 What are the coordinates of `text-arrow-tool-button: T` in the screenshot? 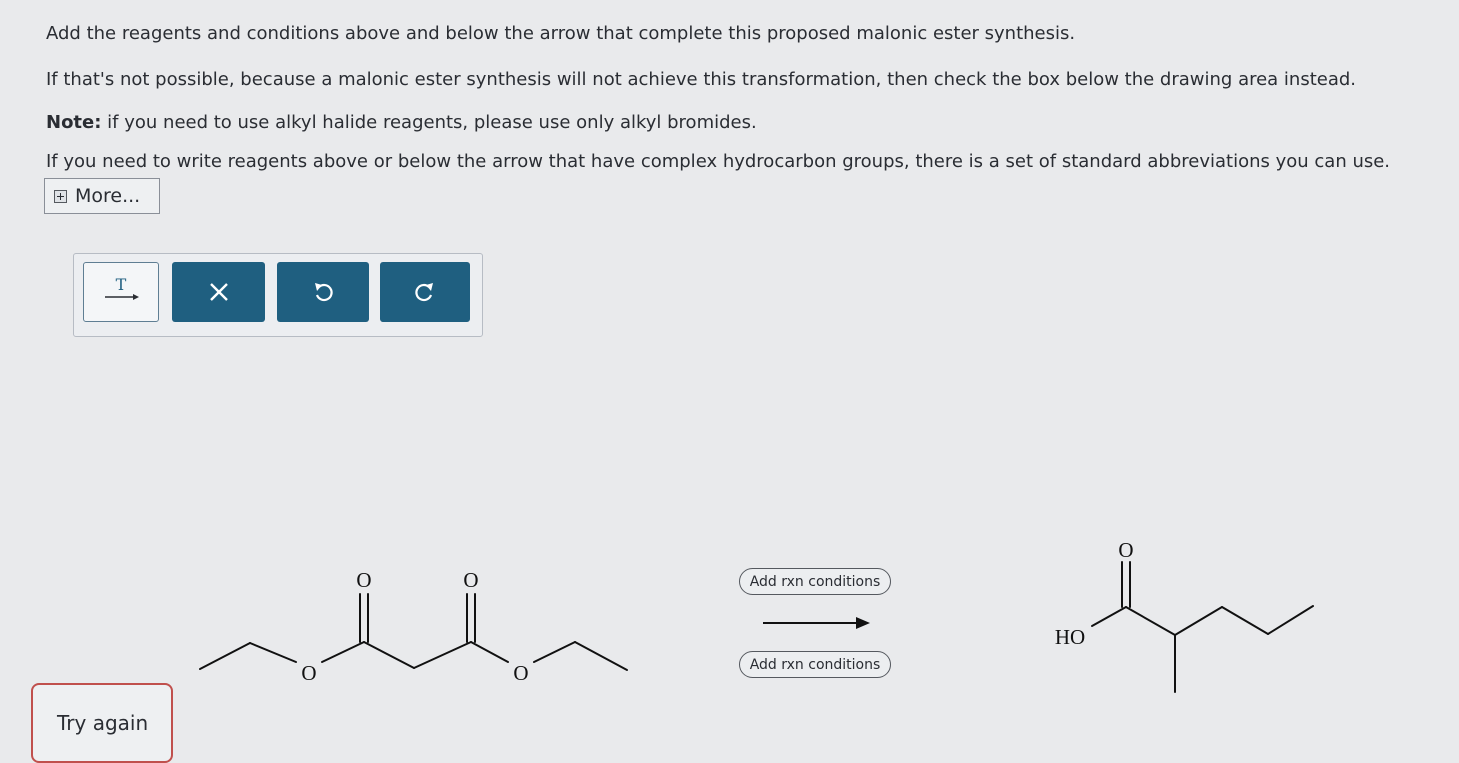 It's located at (121, 292).